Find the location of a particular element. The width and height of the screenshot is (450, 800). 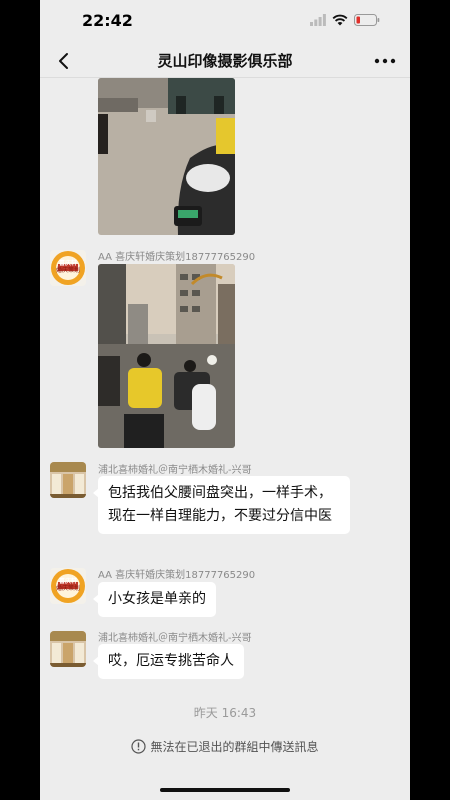

home-indicator is located at coordinates (225, 790).